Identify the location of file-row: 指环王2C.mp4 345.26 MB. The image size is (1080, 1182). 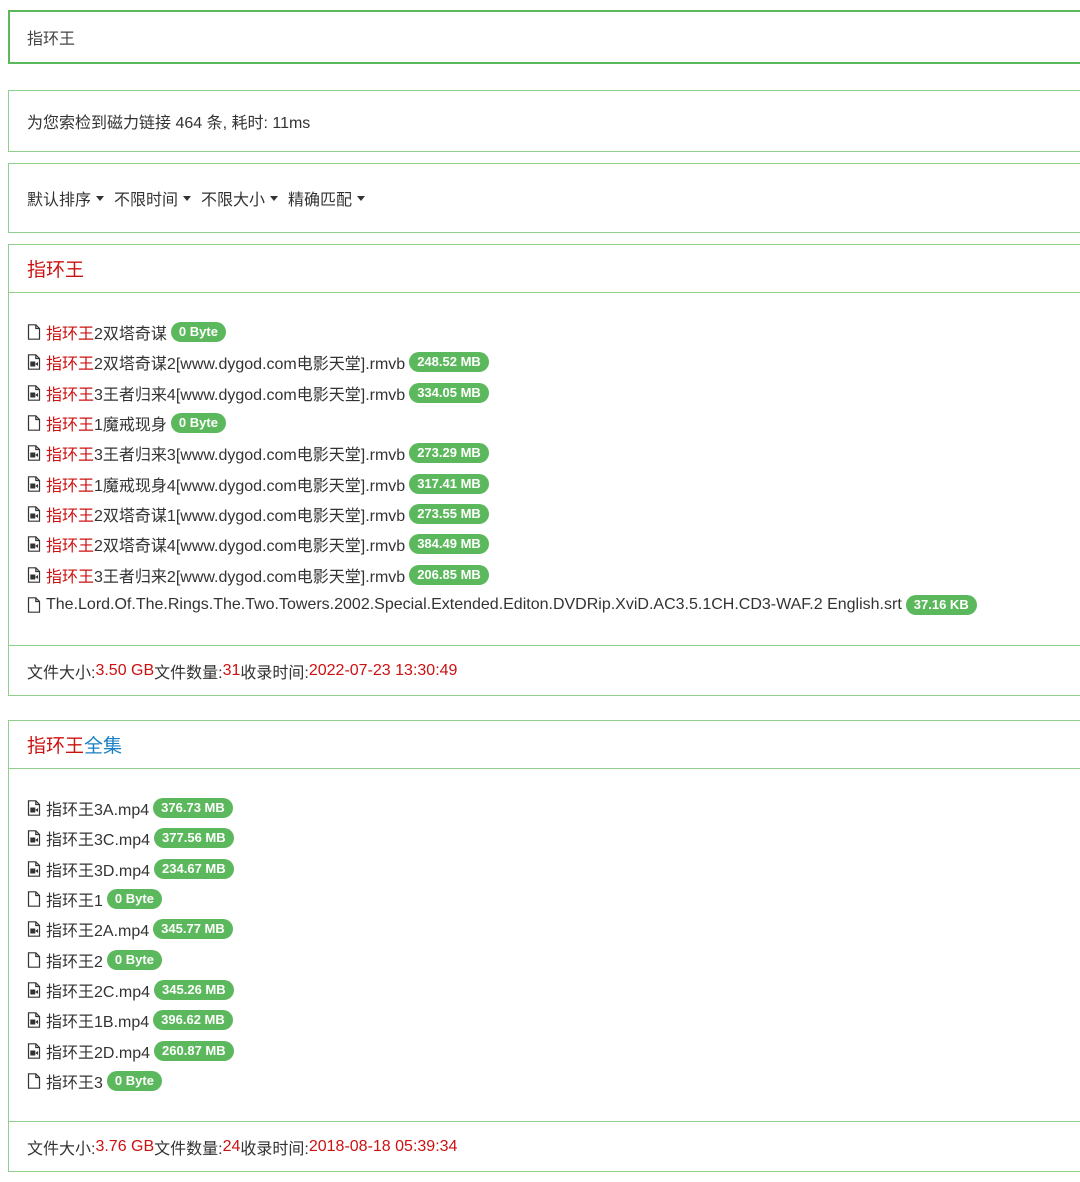
(553, 990).